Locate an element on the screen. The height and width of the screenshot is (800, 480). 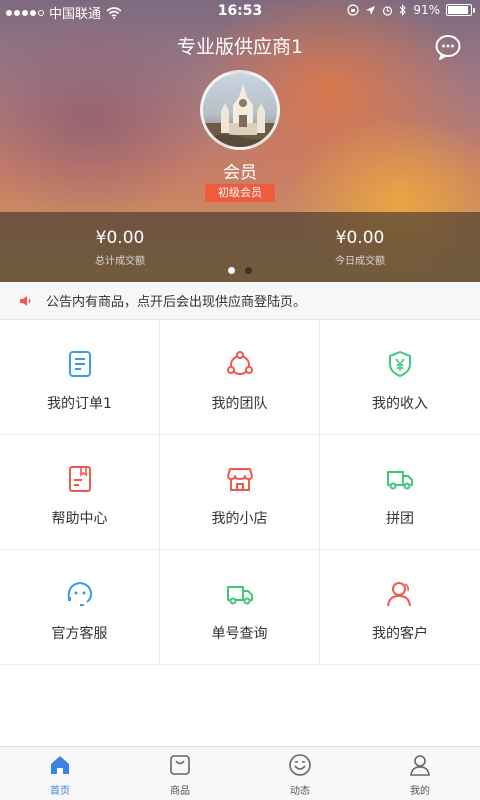
tab-products: 商品 is located at coordinates (180, 773).